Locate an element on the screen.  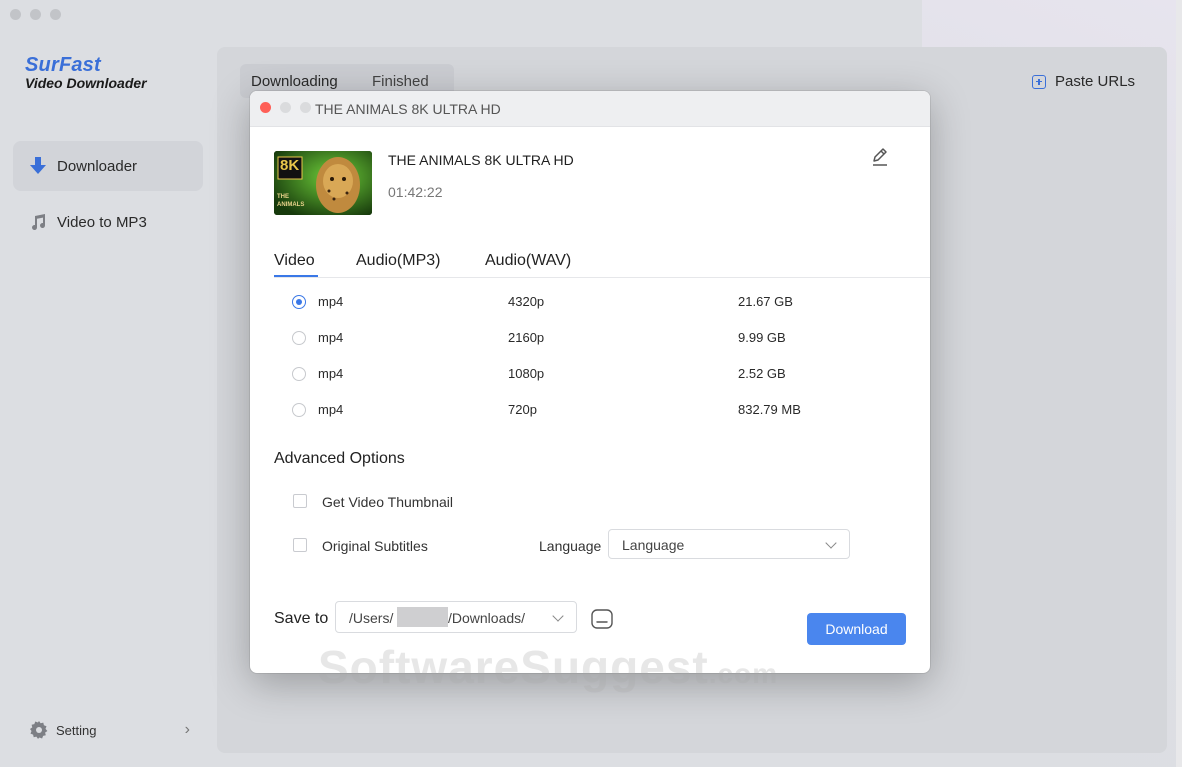
paste-urls-label: Paste URLs is located at coordinates (1095, 81).